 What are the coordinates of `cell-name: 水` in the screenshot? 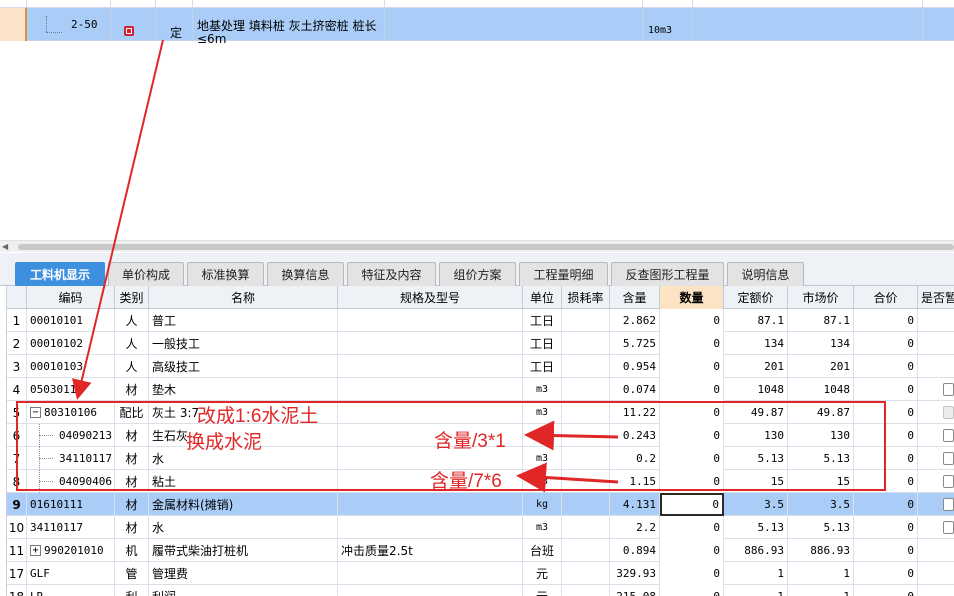 It's located at (243, 527).